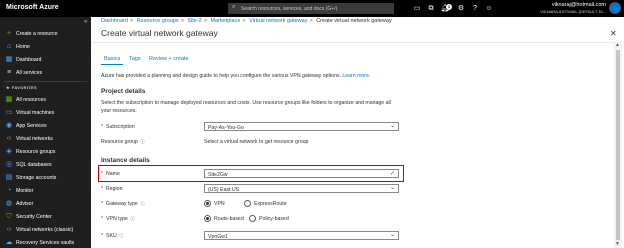 The image size is (624, 248). What do you see at coordinates (23, 47) in the screenshot?
I see `sidebar-item-label: Home` at bounding box center [23, 47].